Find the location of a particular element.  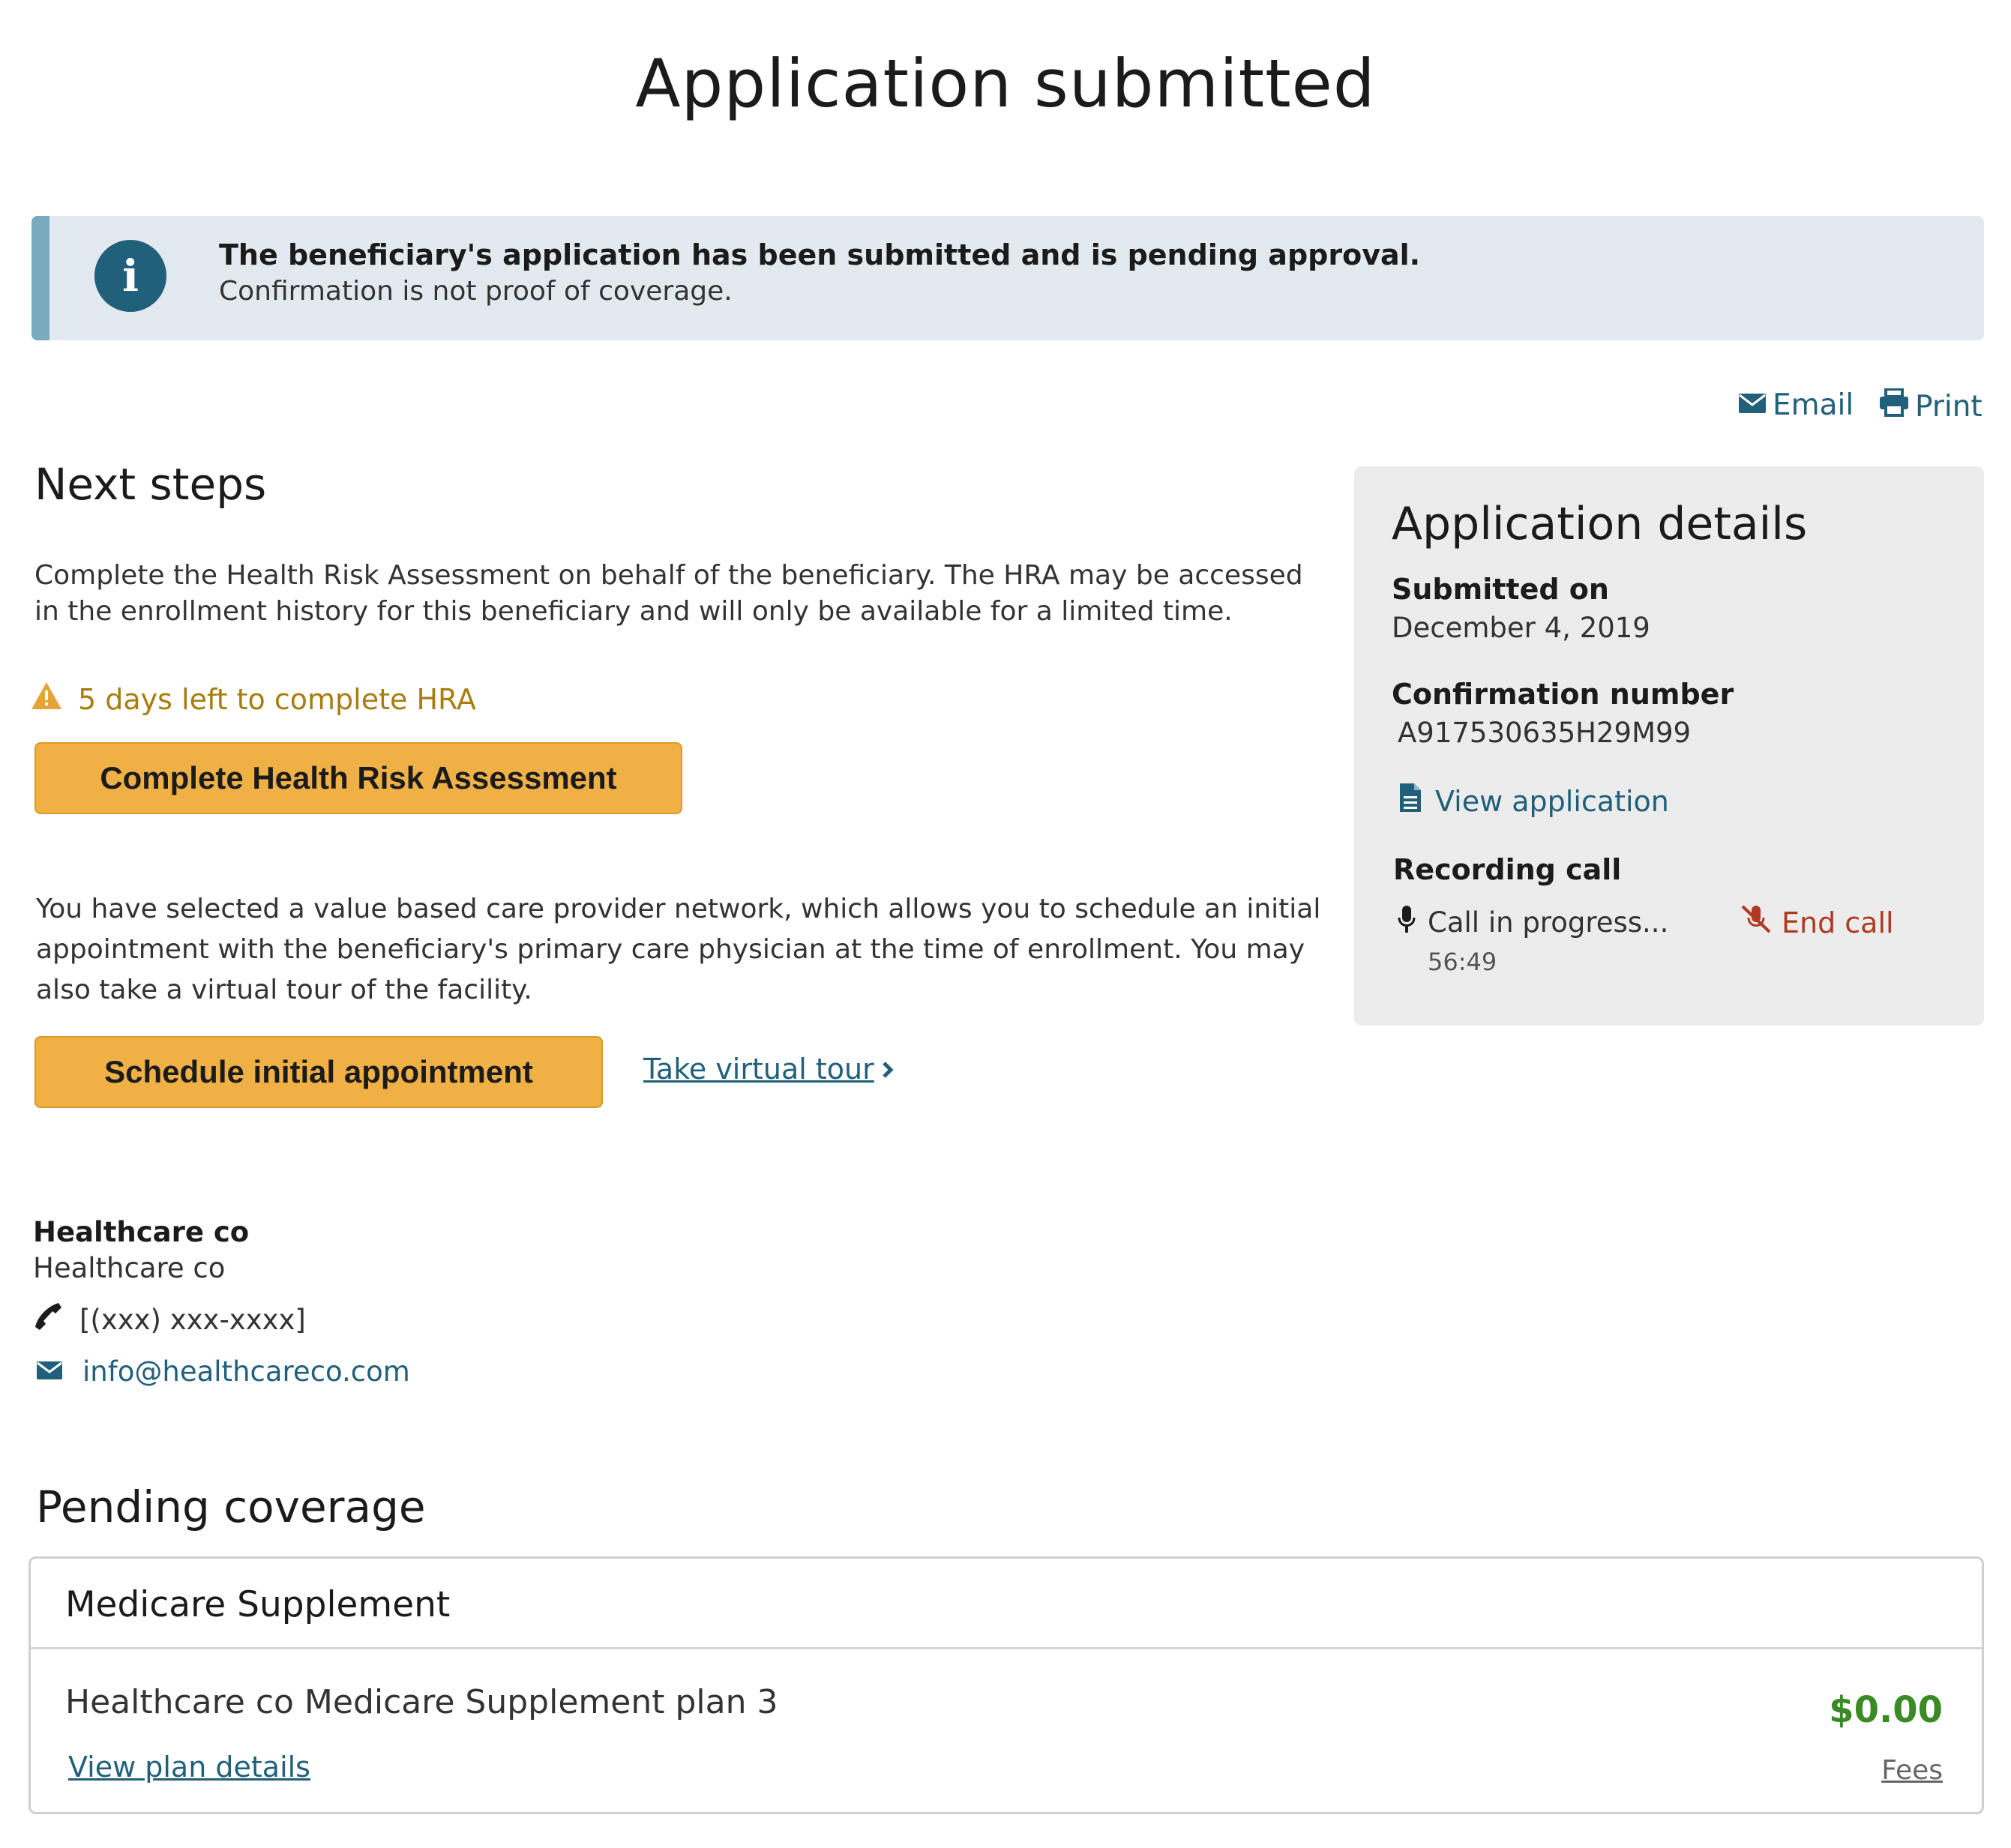

document-icon is located at coordinates (1411, 801).